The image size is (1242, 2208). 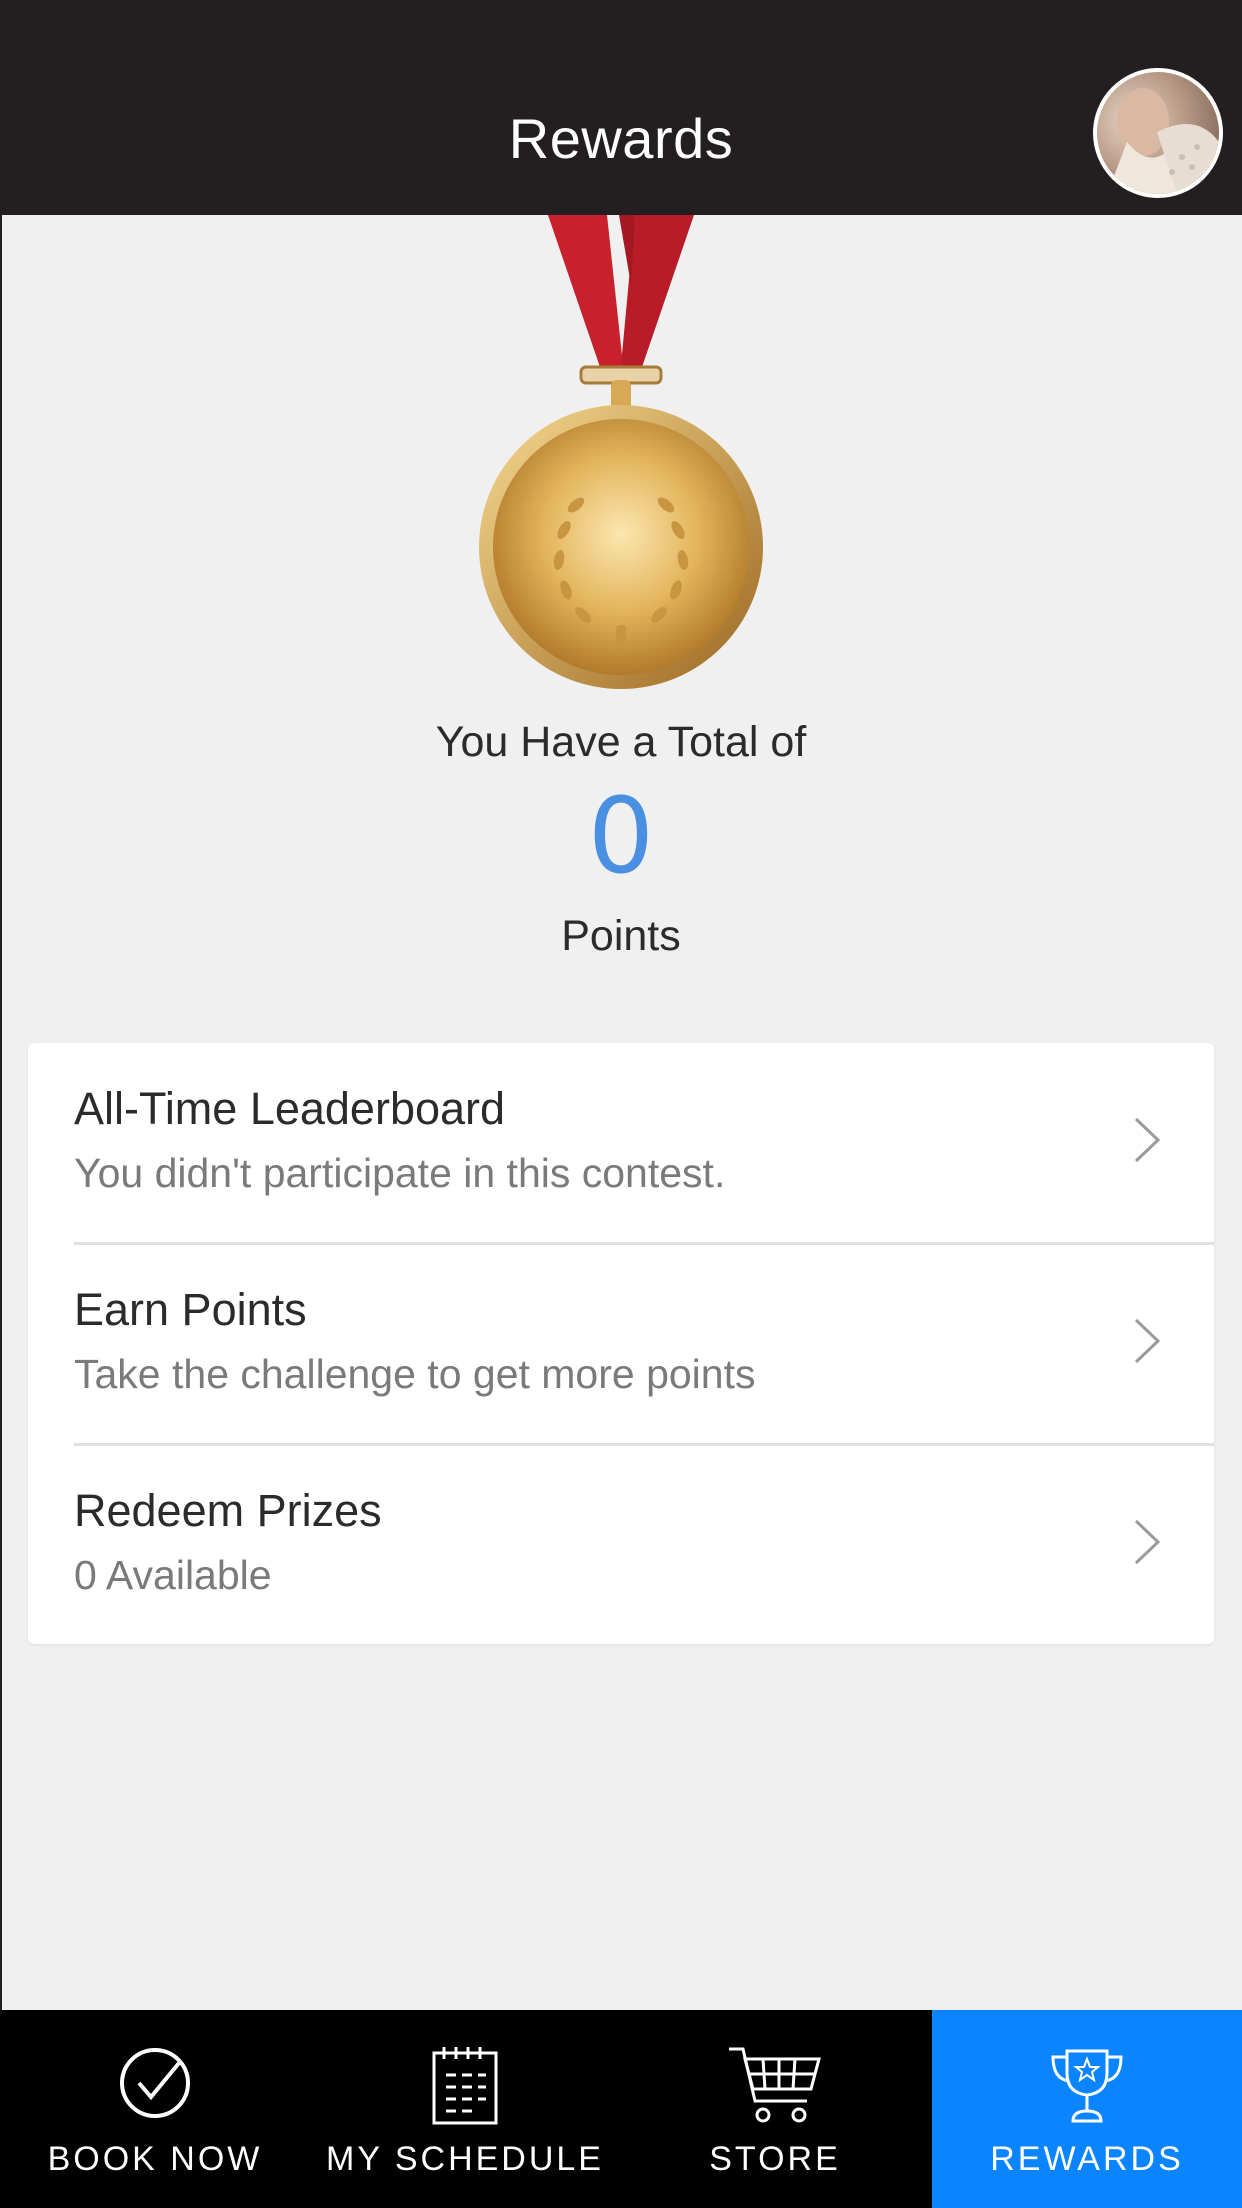 I want to click on menu-item-subtitle: Take the challenge to get more points, so click(x=415, y=1374).